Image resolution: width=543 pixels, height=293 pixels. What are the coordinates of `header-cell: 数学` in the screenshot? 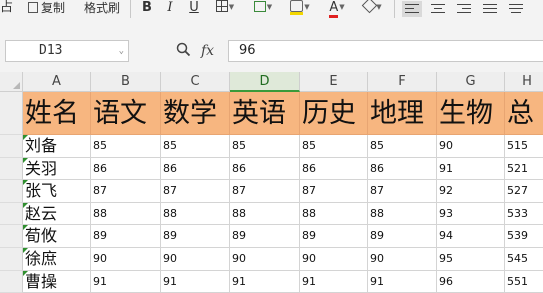 It's located at (195, 113).